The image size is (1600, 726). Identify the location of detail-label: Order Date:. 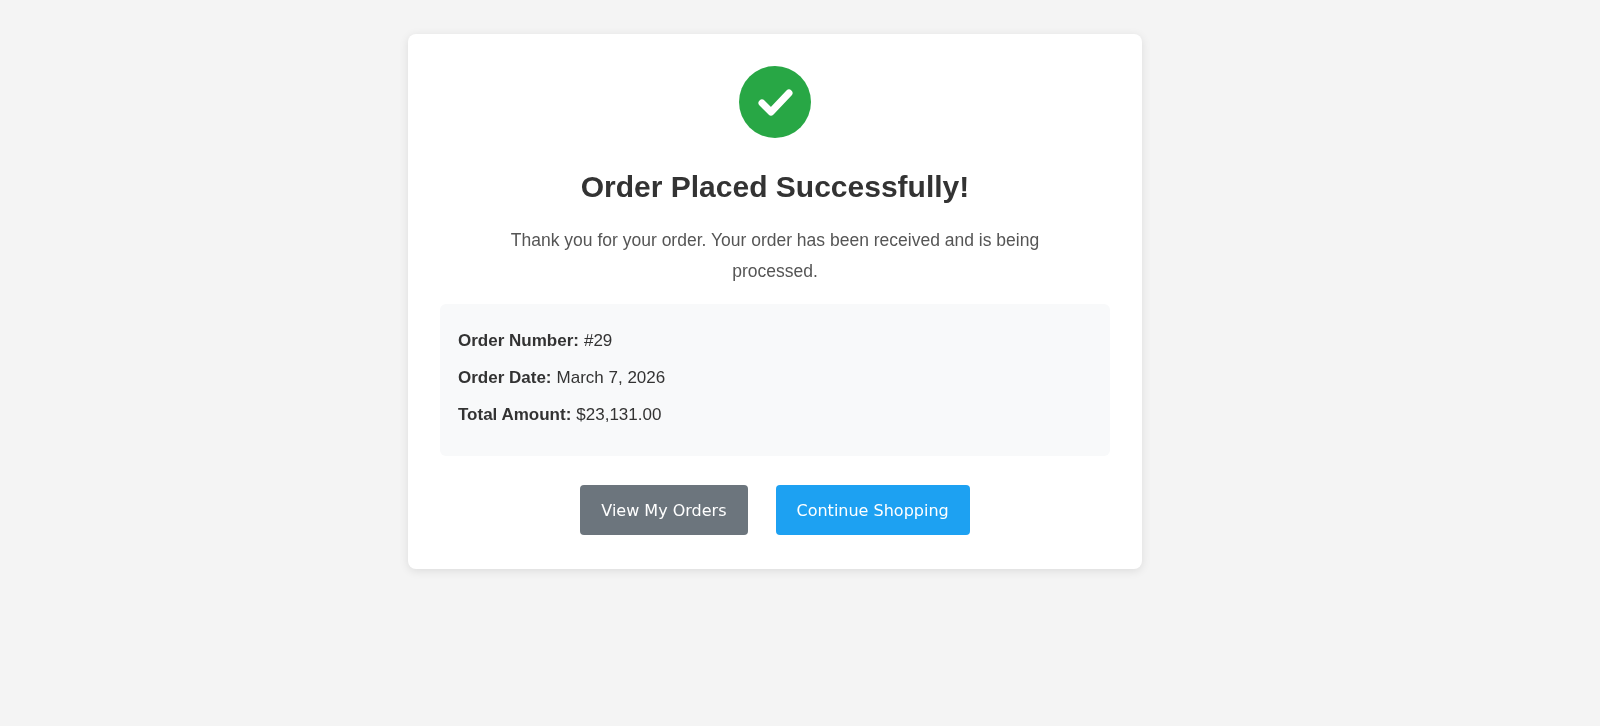
(505, 377).